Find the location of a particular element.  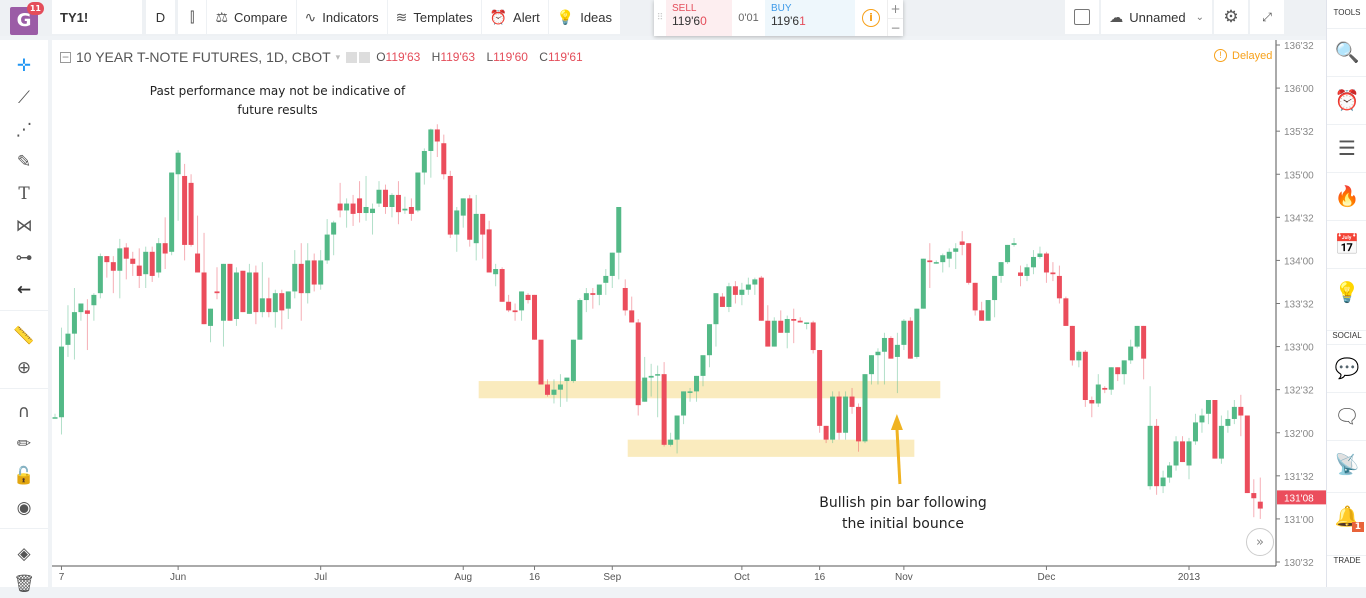

watchlist-search-icon: 🔍 is located at coordinates (1347, 51).